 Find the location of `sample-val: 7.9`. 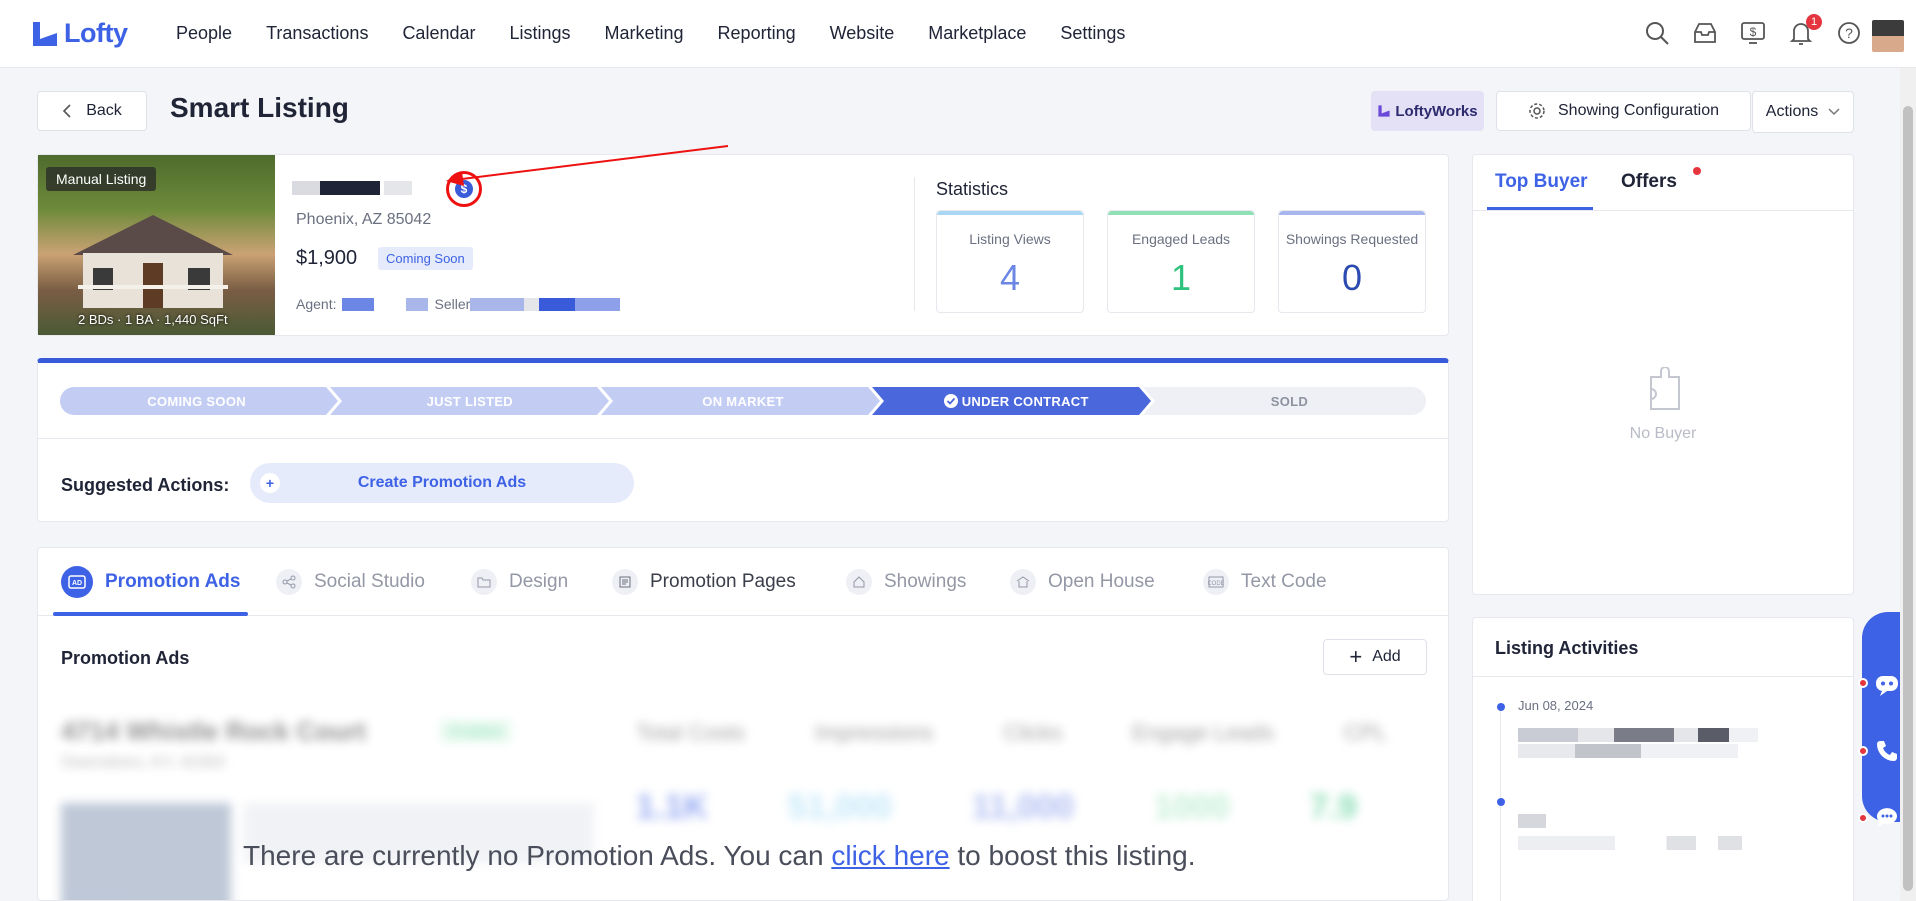

sample-val: 7.9 is located at coordinates (1333, 807).